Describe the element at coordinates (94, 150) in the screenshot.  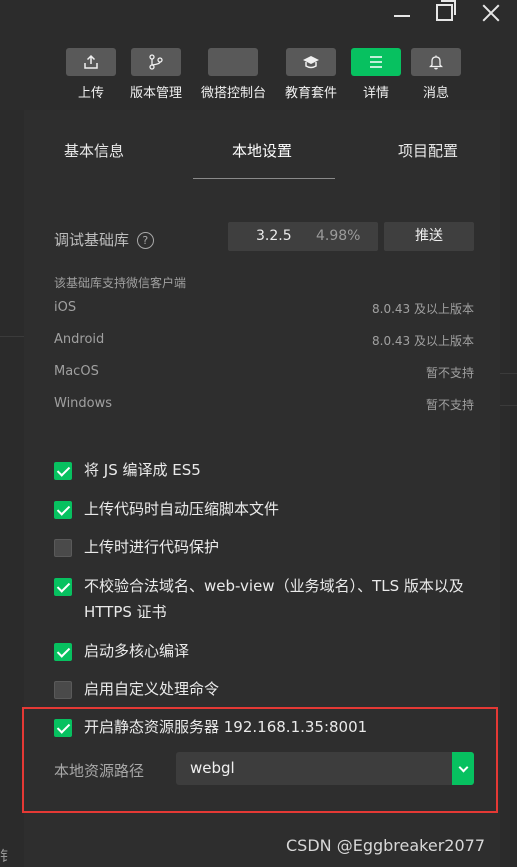
I see `tab-basic-info: 基本信息` at that location.